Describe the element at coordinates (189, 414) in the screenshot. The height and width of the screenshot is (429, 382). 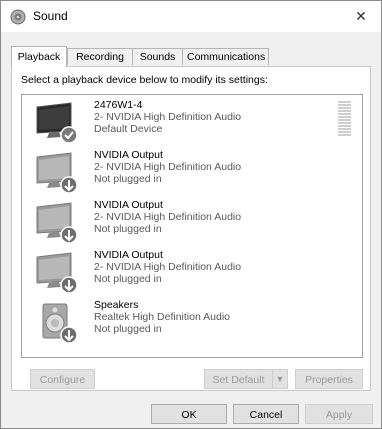
I see `ok-button: OK` at that location.